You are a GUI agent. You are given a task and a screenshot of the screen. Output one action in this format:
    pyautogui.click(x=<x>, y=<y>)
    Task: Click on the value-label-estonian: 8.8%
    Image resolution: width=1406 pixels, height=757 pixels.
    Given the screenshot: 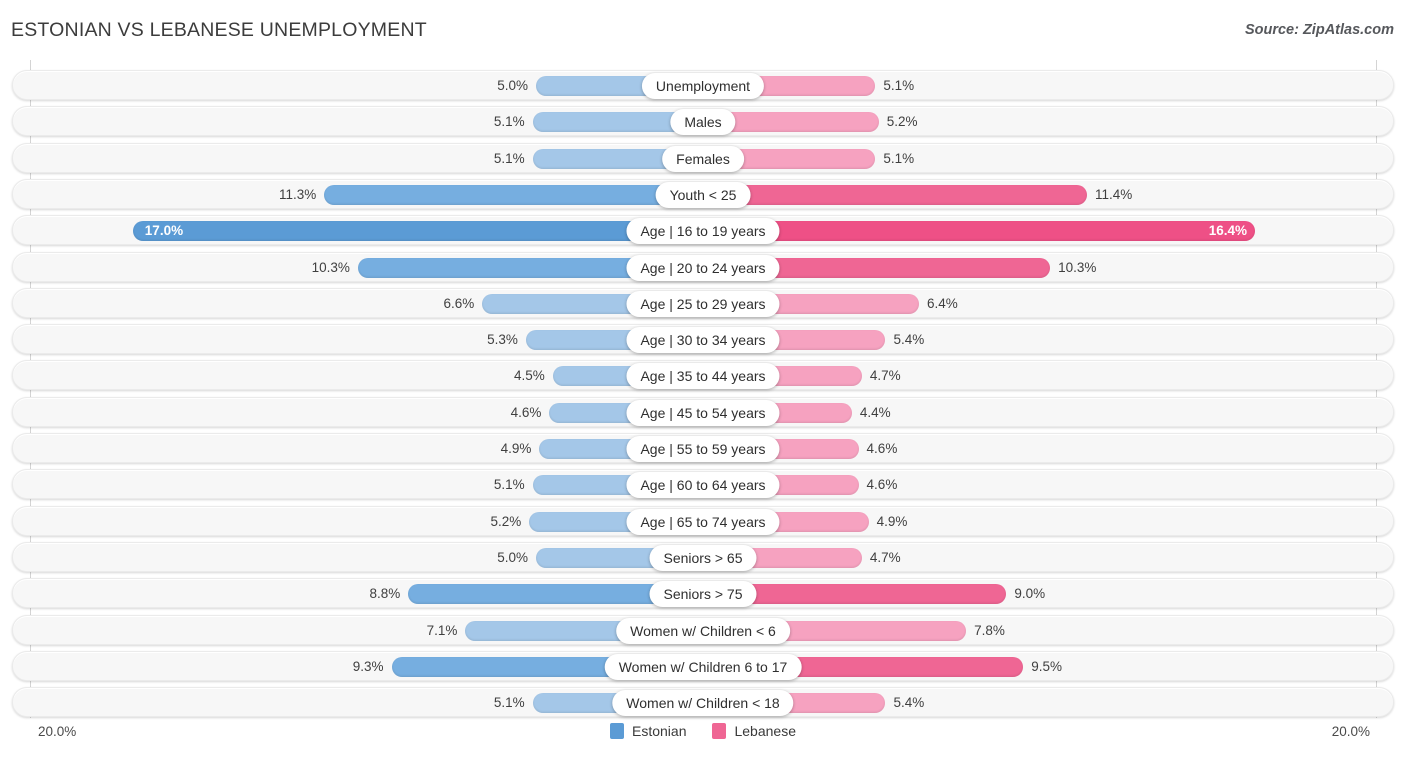 What is the action you would take?
    pyautogui.click(x=385, y=594)
    